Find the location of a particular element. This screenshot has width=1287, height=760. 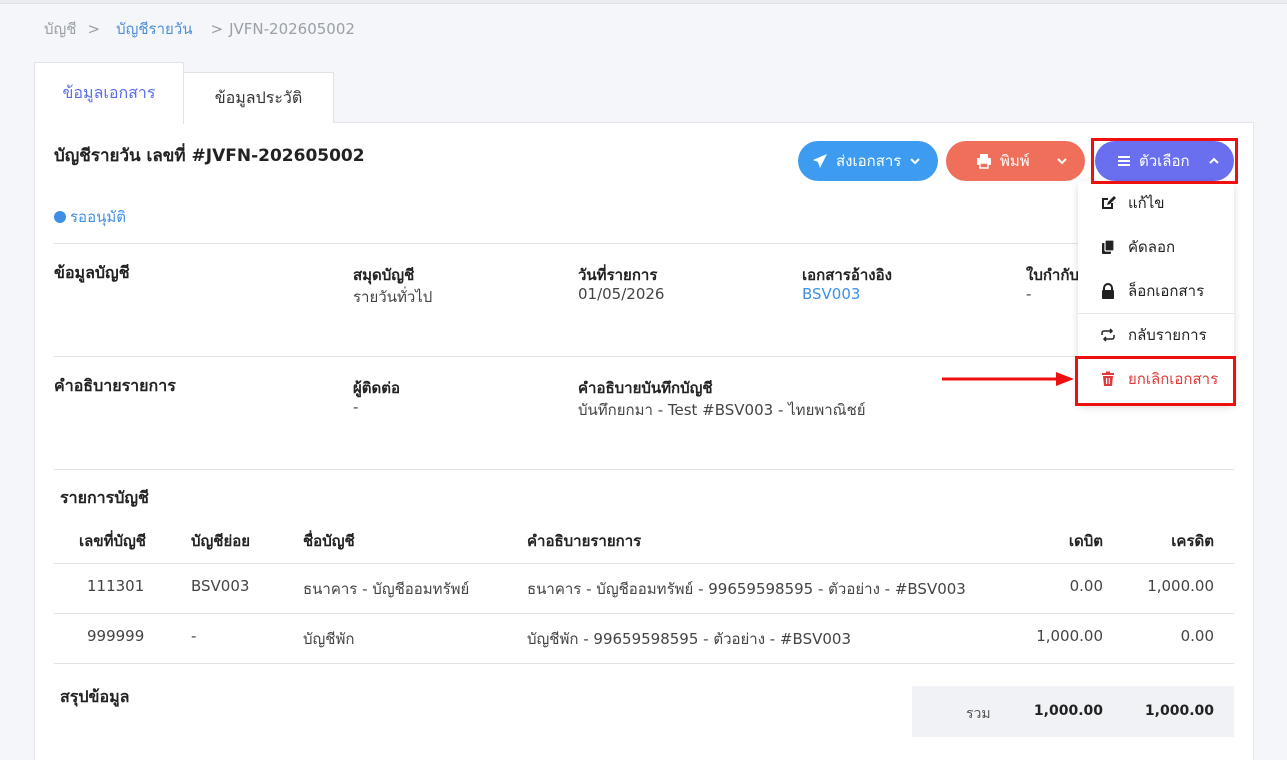

tab-document-info: ข้อมูลเอกสาร is located at coordinates (109, 93).